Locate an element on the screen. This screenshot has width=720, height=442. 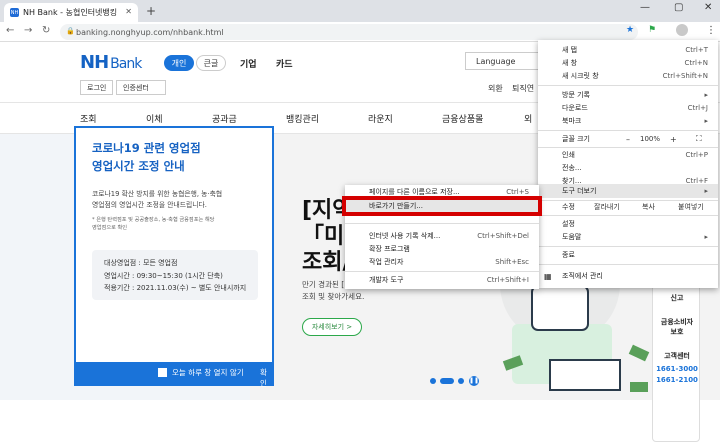
nav-banking-mgmt: 뱅킹관리 is located at coordinates (302, 118).